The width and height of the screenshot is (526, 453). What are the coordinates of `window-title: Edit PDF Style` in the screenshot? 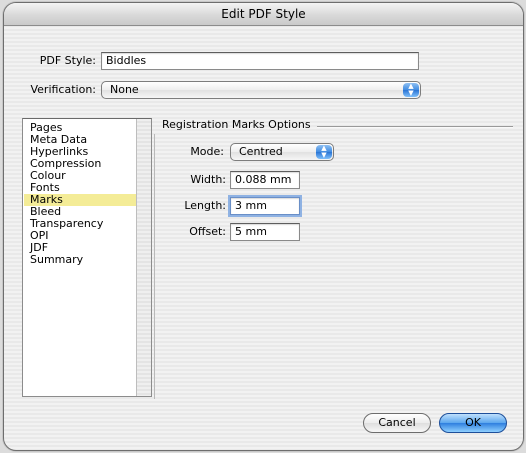 It's located at (263, 14).